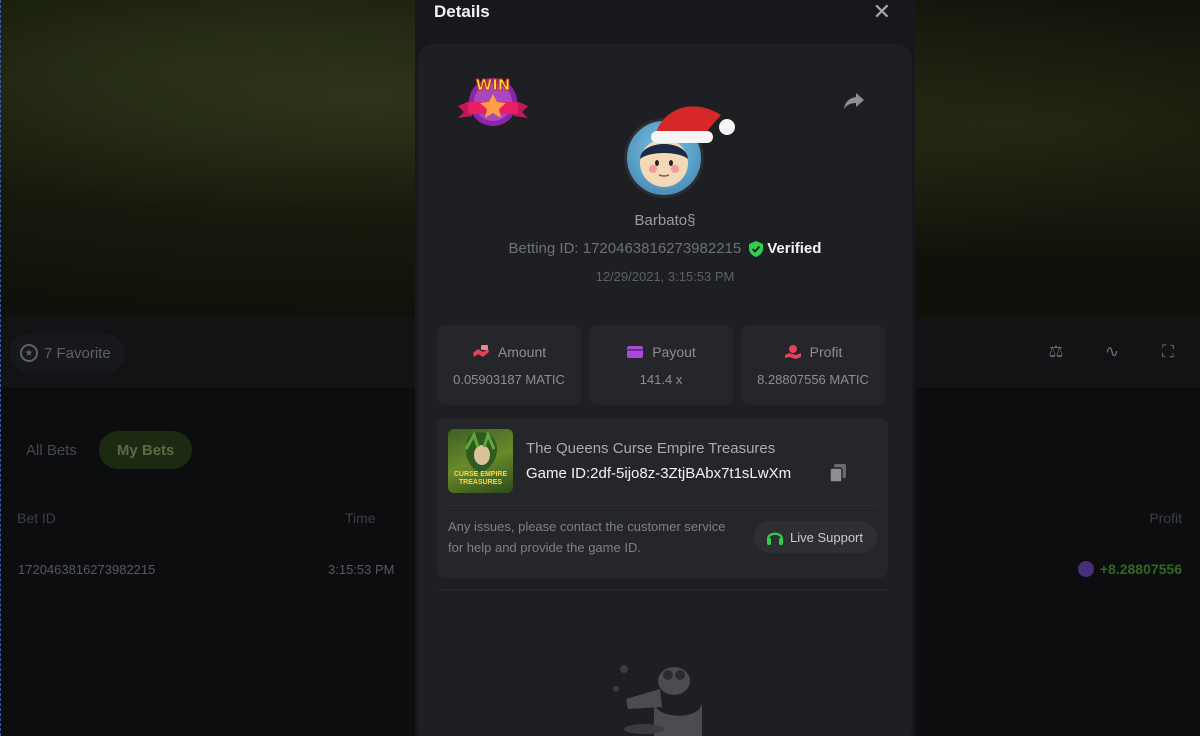  I want to click on verified-label: Verified, so click(794, 248).